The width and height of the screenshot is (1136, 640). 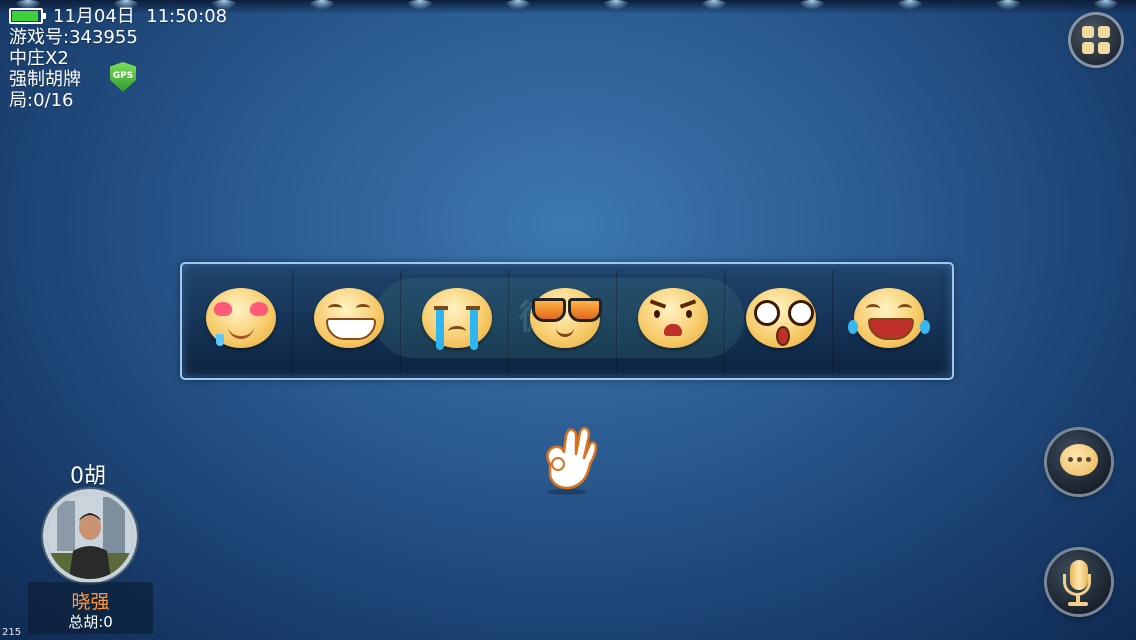 What do you see at coordinates (781, 318) in the screenshot?
I see `shocked-emoji-icon` at bounding box center [781, 318].